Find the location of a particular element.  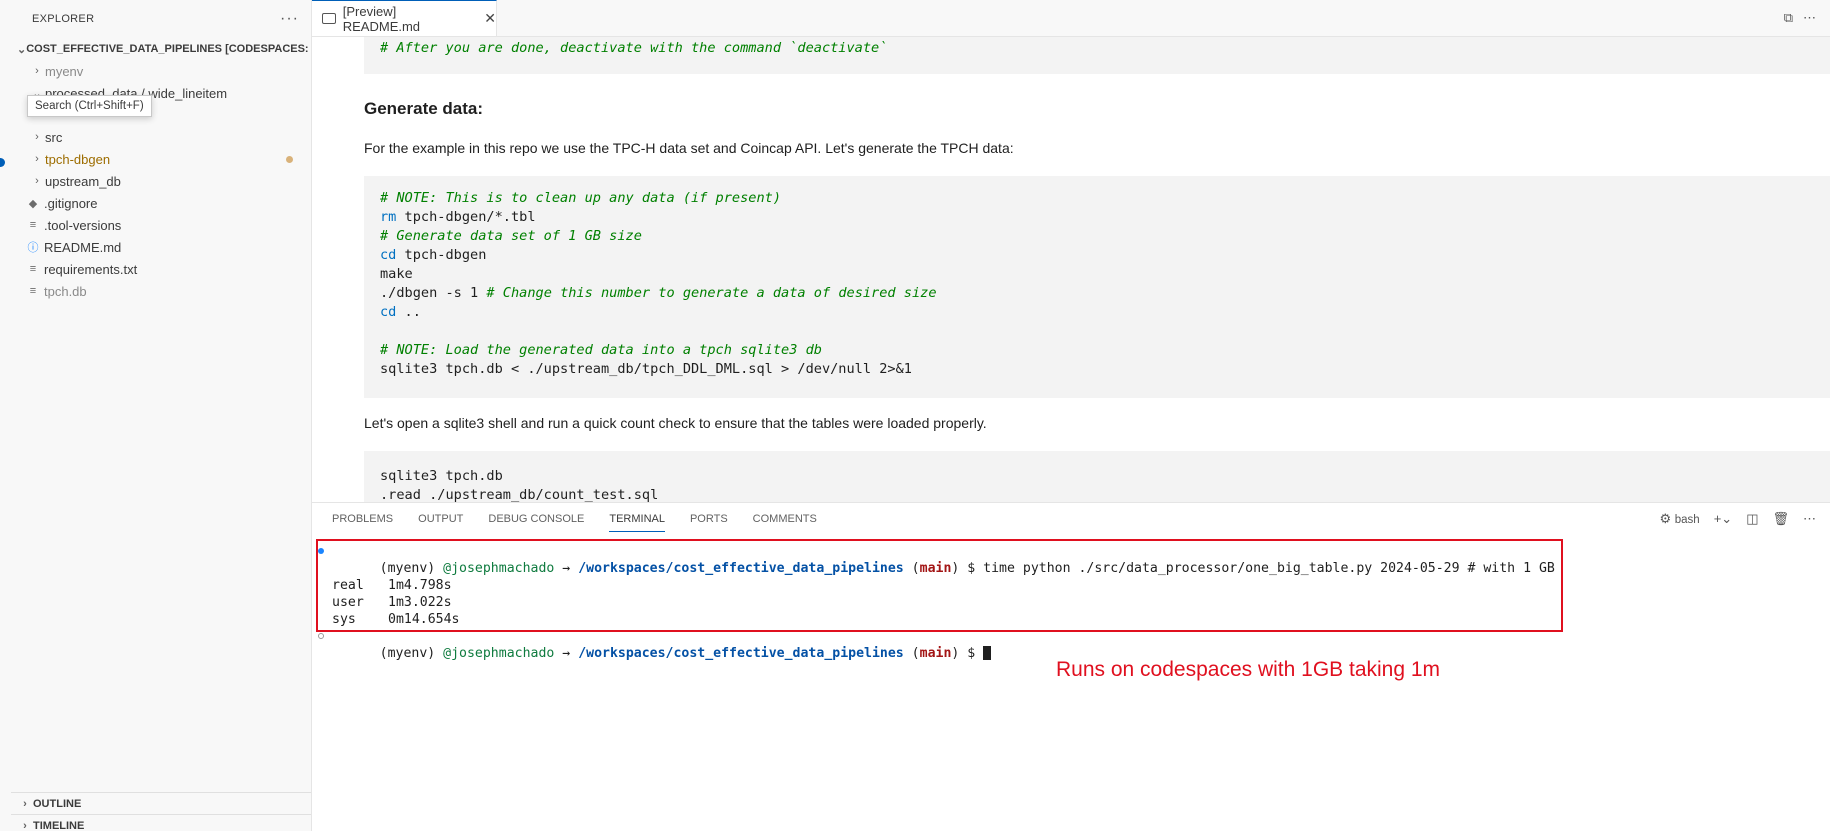

annotation-text: Runs on codespaces with 1GB taking 1m is located at coordinates (1248, 669).